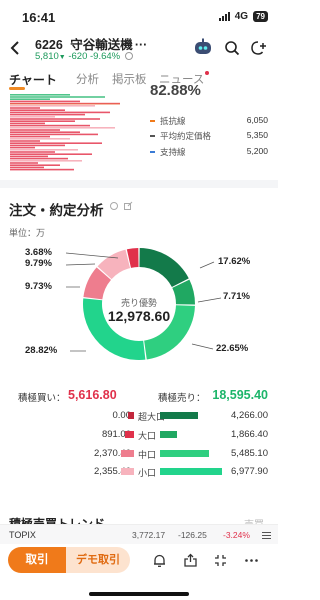 Image resolution: width=320 pixels, height=600 pixels. What do you see at coordinates (175, 90) in the screenshot?
I see `depth-percentage: 82.88%` at bounding box center [175, 90].